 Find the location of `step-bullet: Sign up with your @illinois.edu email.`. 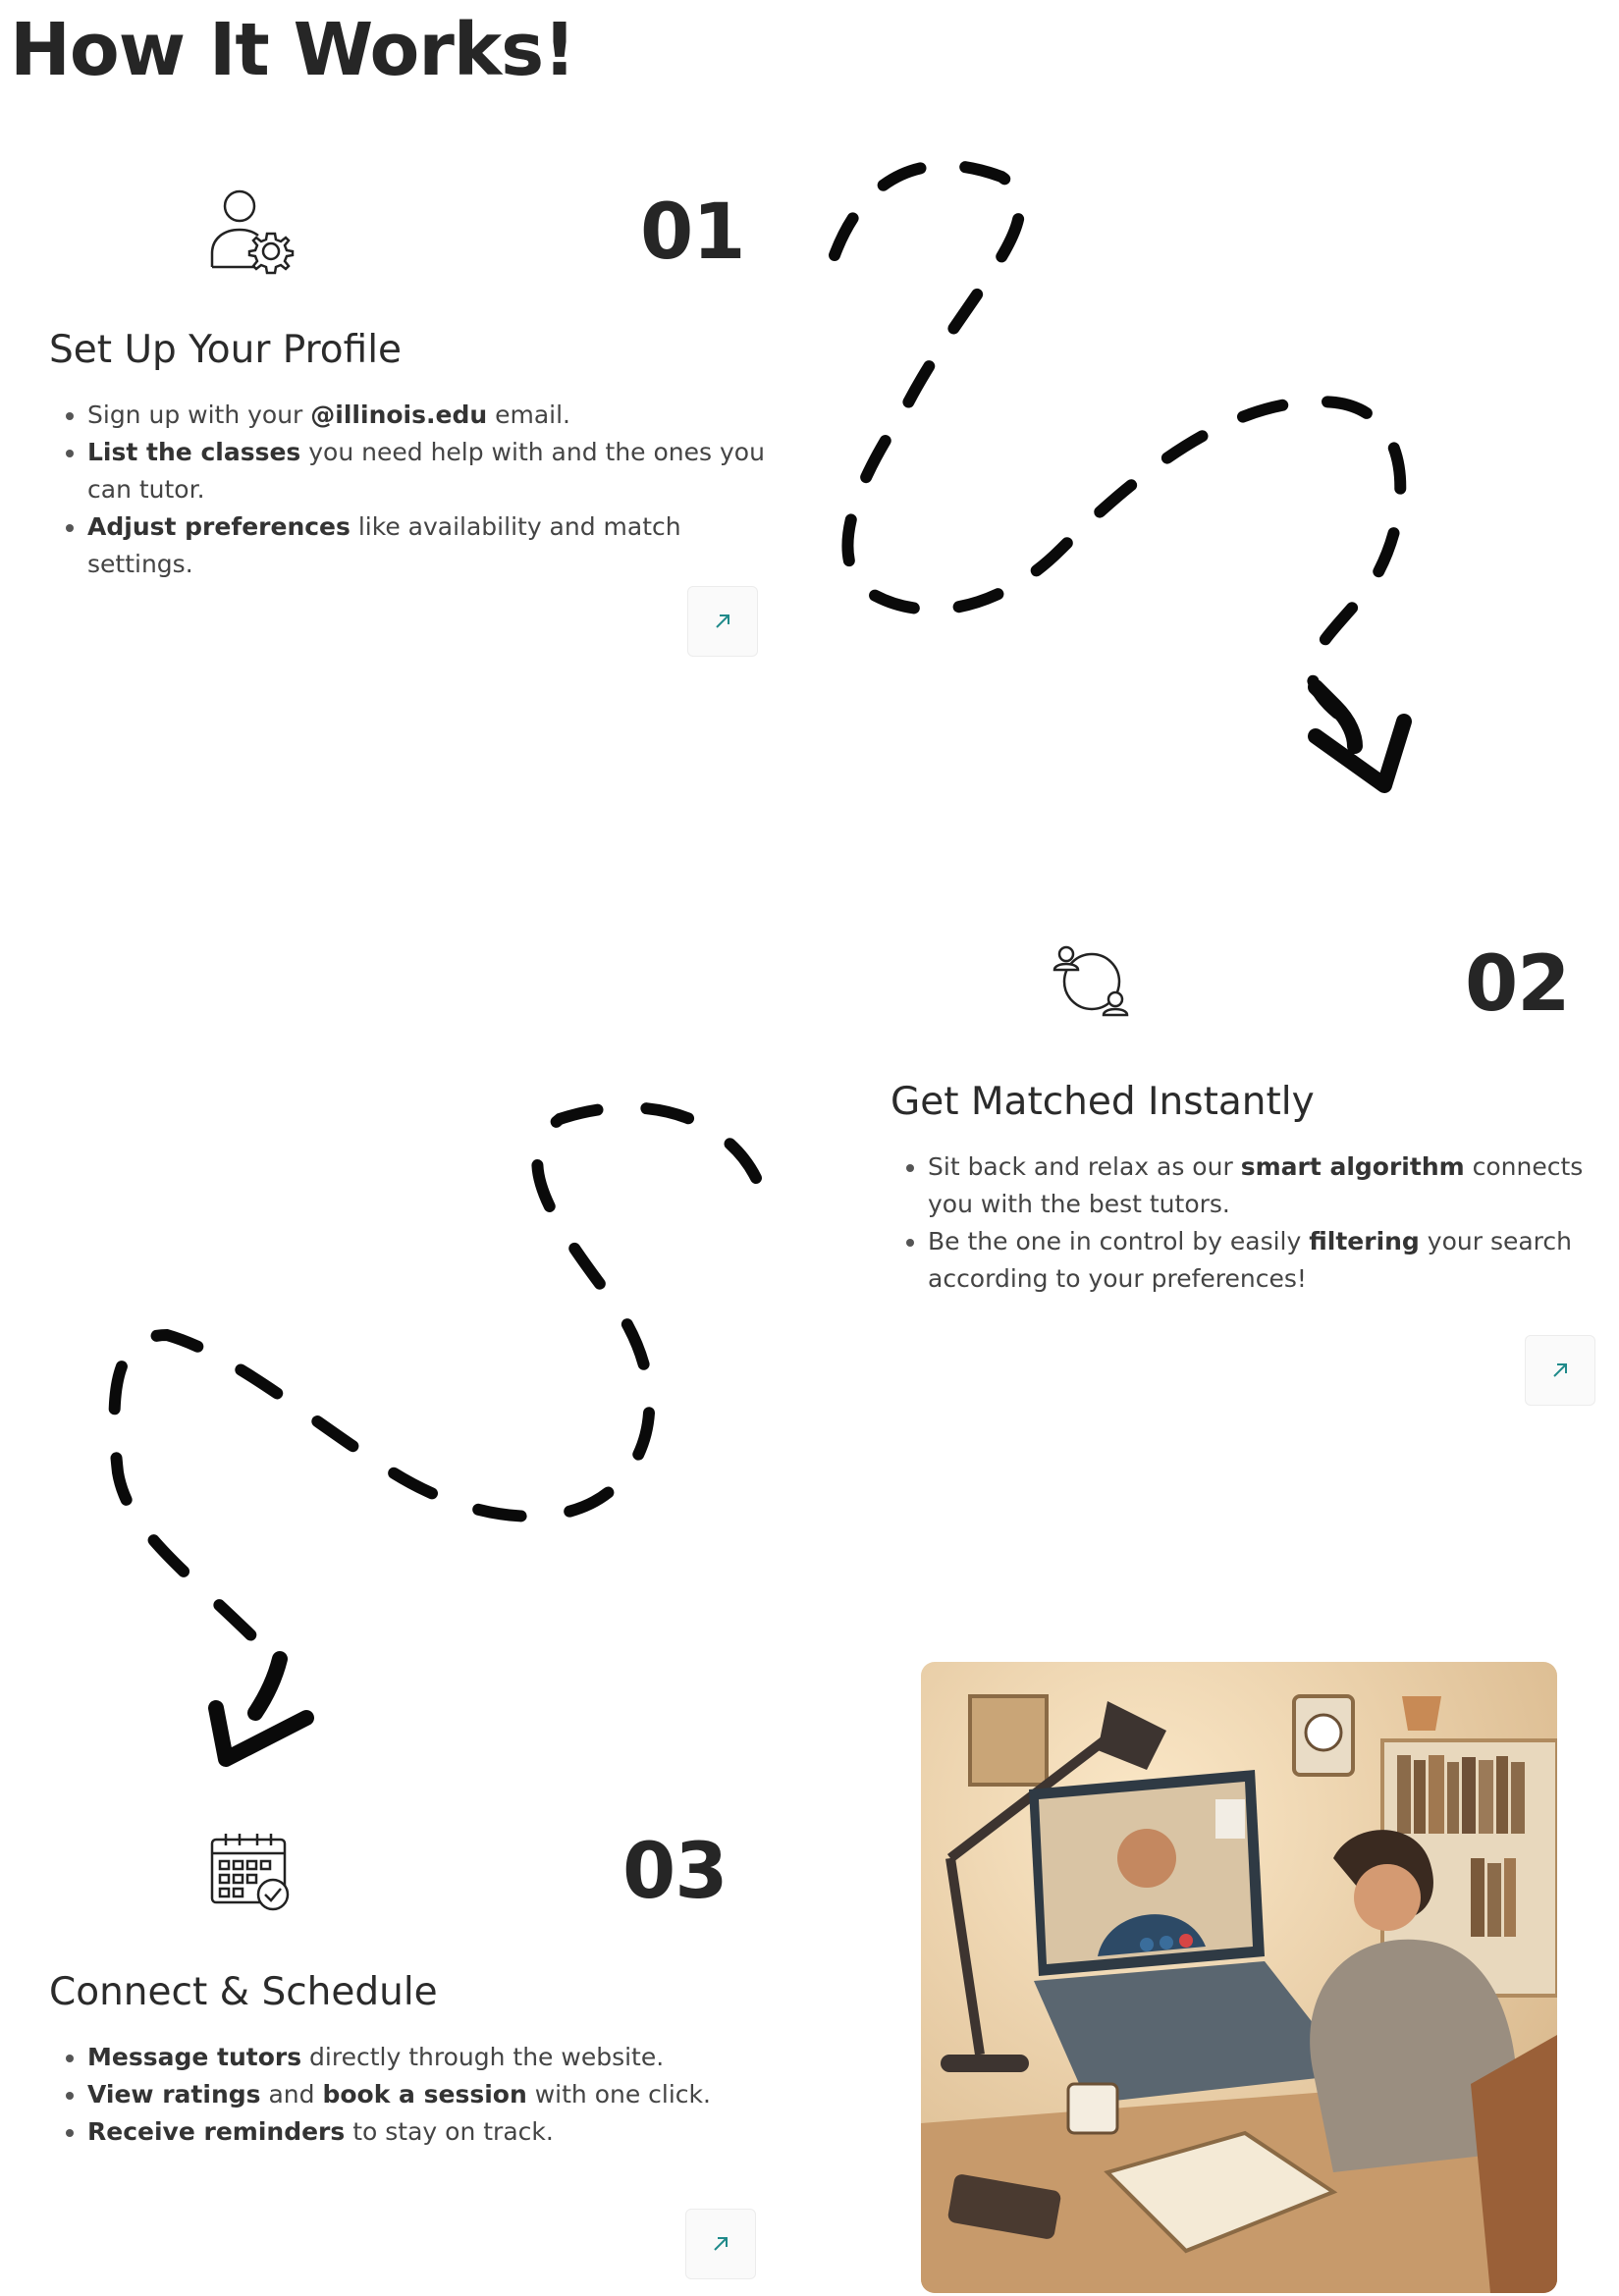

step-bullet: Sign up with your @illinois.edu email. is located at coordinates (426, 415).